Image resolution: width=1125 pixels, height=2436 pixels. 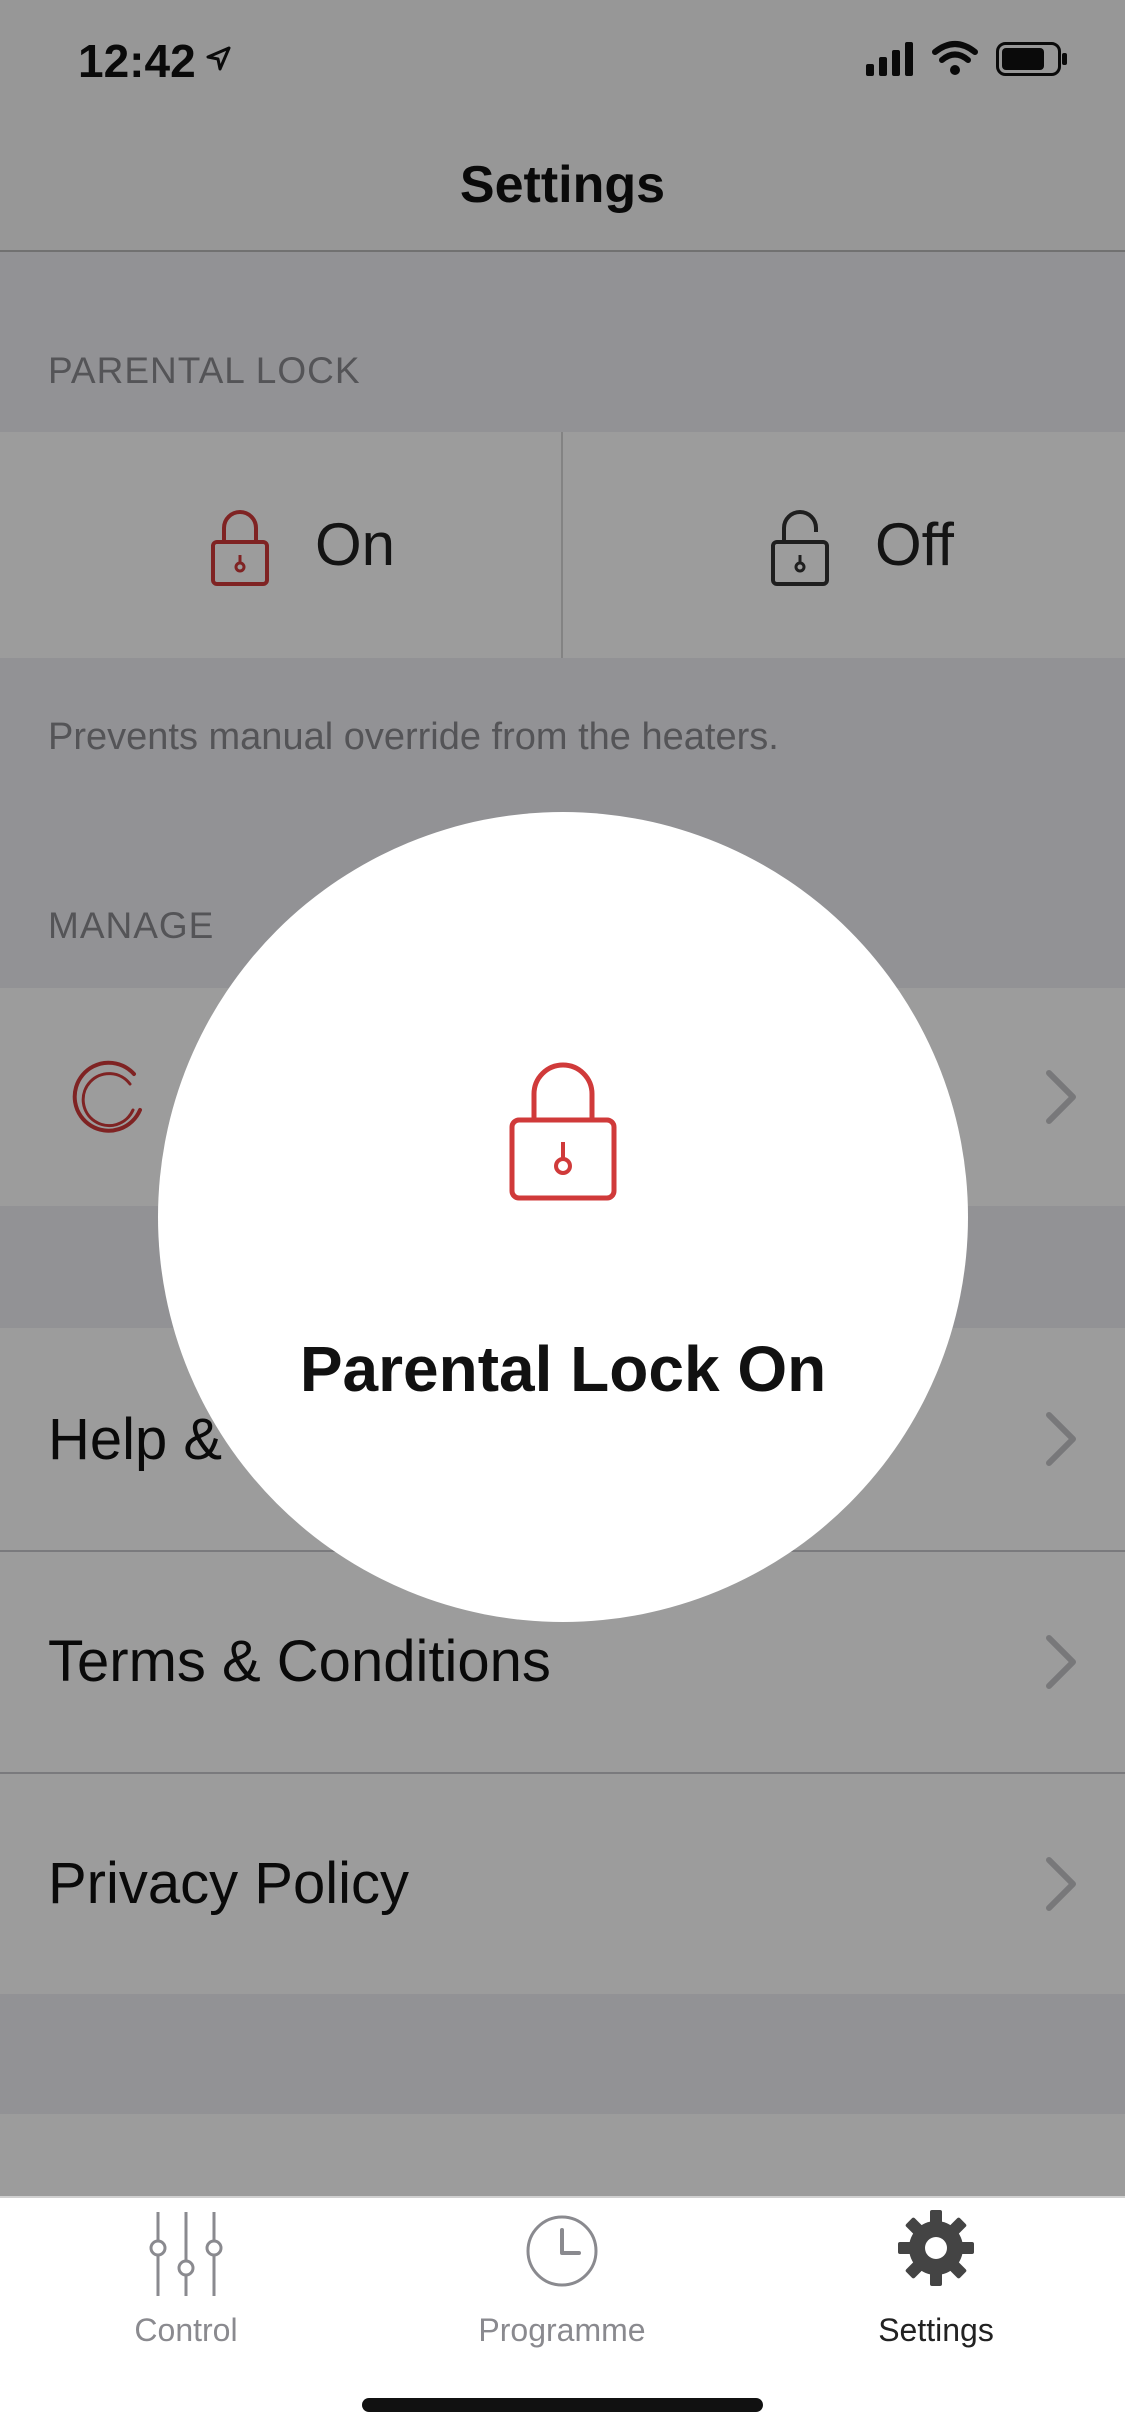 What do you see at coordinates (186, 2330) in the screenshot?
I see `tab-control-label: Control` at bounding box center [186, 2330].